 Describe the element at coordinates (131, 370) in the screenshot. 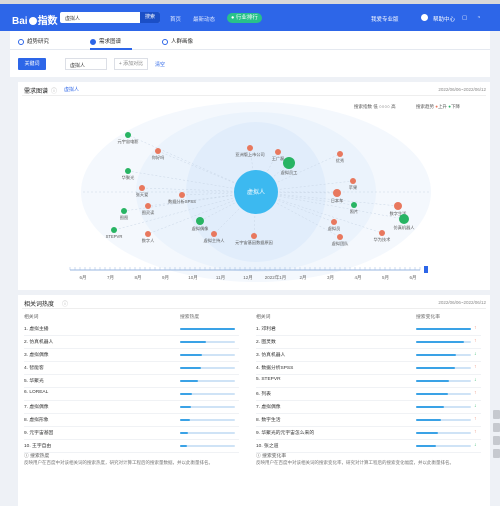

I see `table-row: 4. 智能客` at that location.